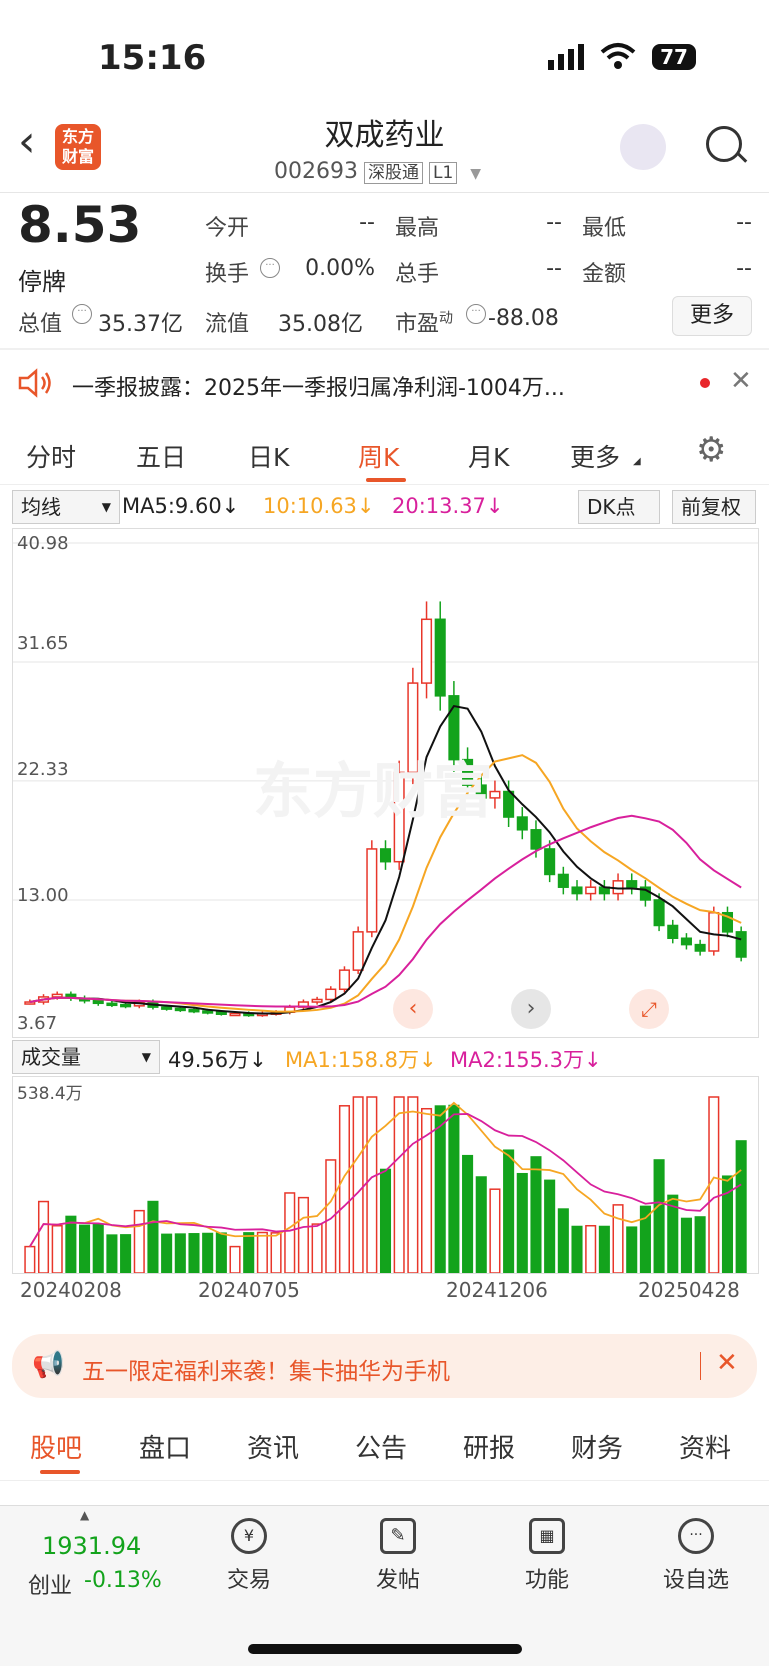 Image resolution: width=769 pixels, height=1666 pixels. Describe the element at coordinates (595, 456) in the screenshot. I see `tab-more: 更多` at that location.